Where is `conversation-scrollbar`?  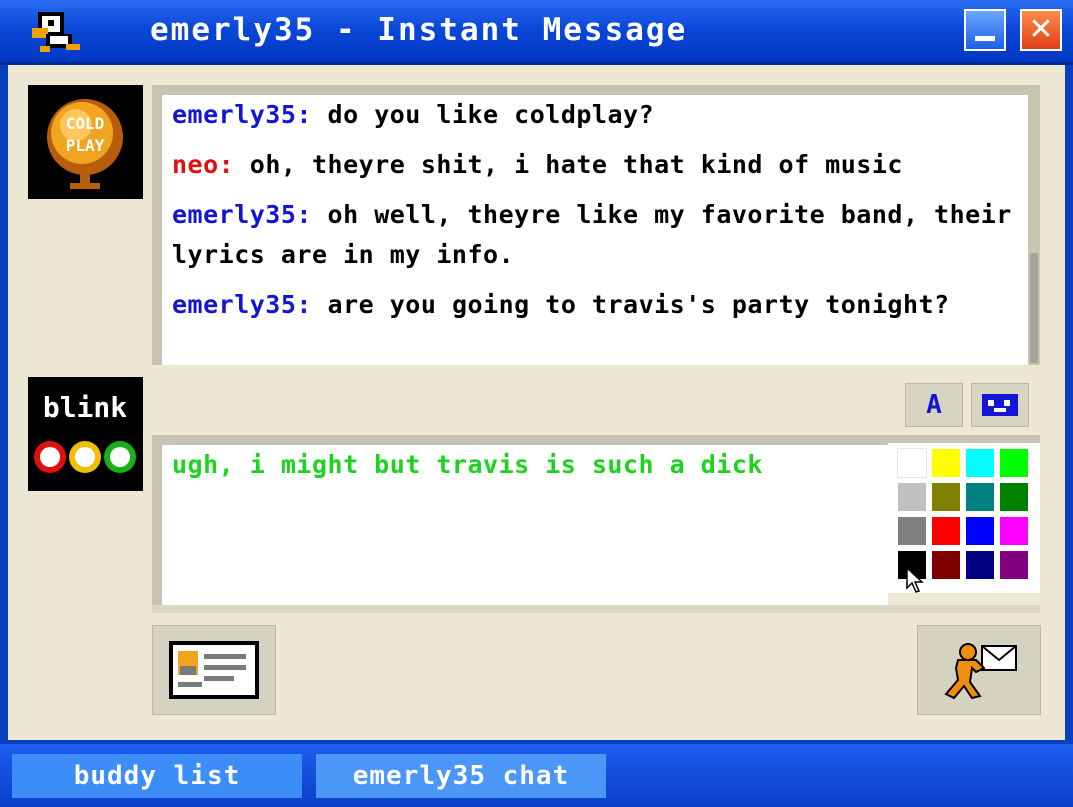 conversation-scrollbar is located at coordinates (1034, 308).